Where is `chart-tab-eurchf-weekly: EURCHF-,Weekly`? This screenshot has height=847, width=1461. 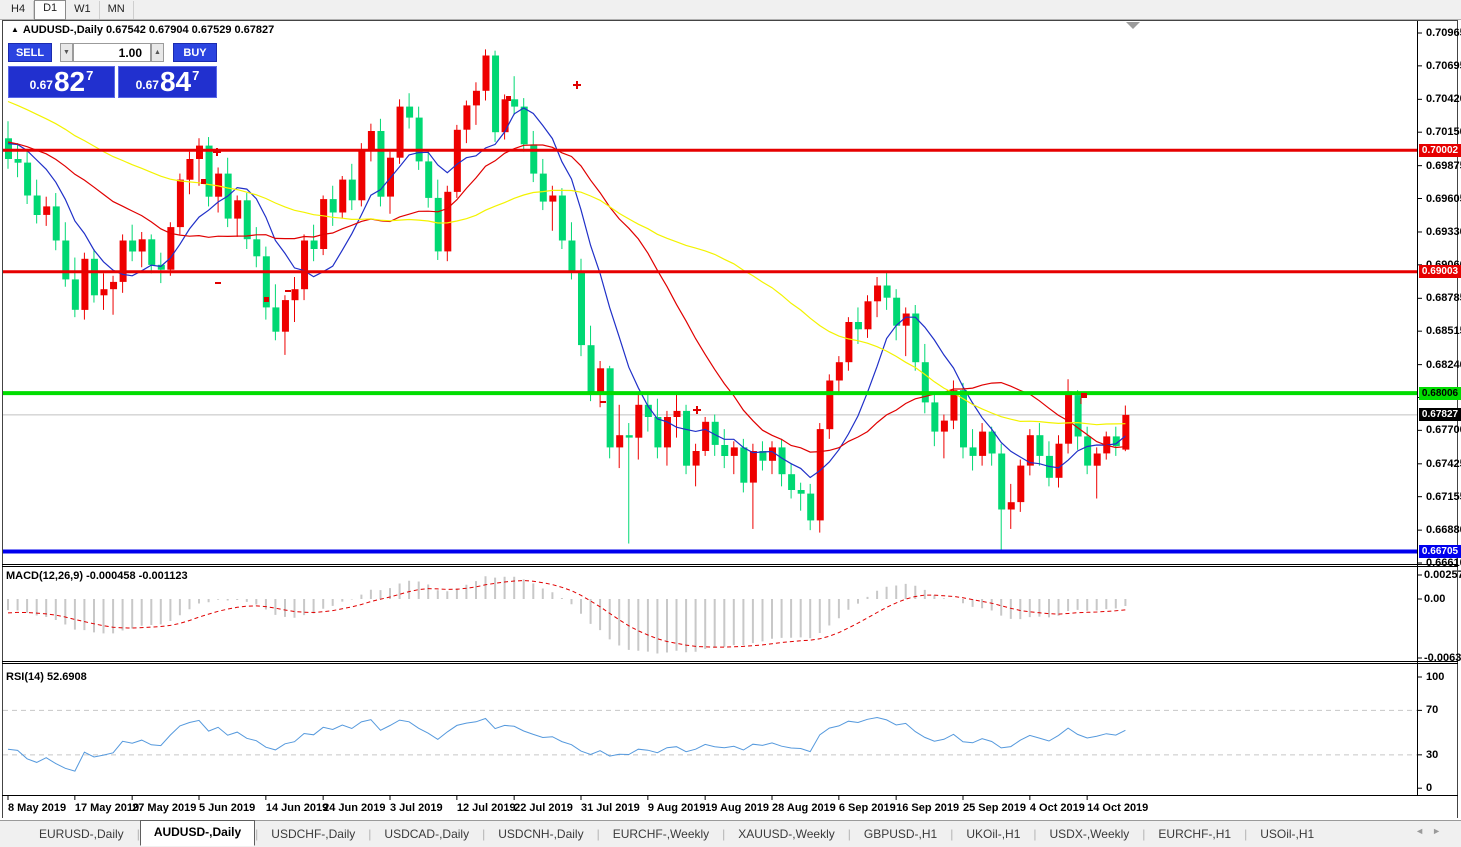
chart-tab-eurchf-weekly: EURCHF-,Weekly is located at coordinates (661, 834).